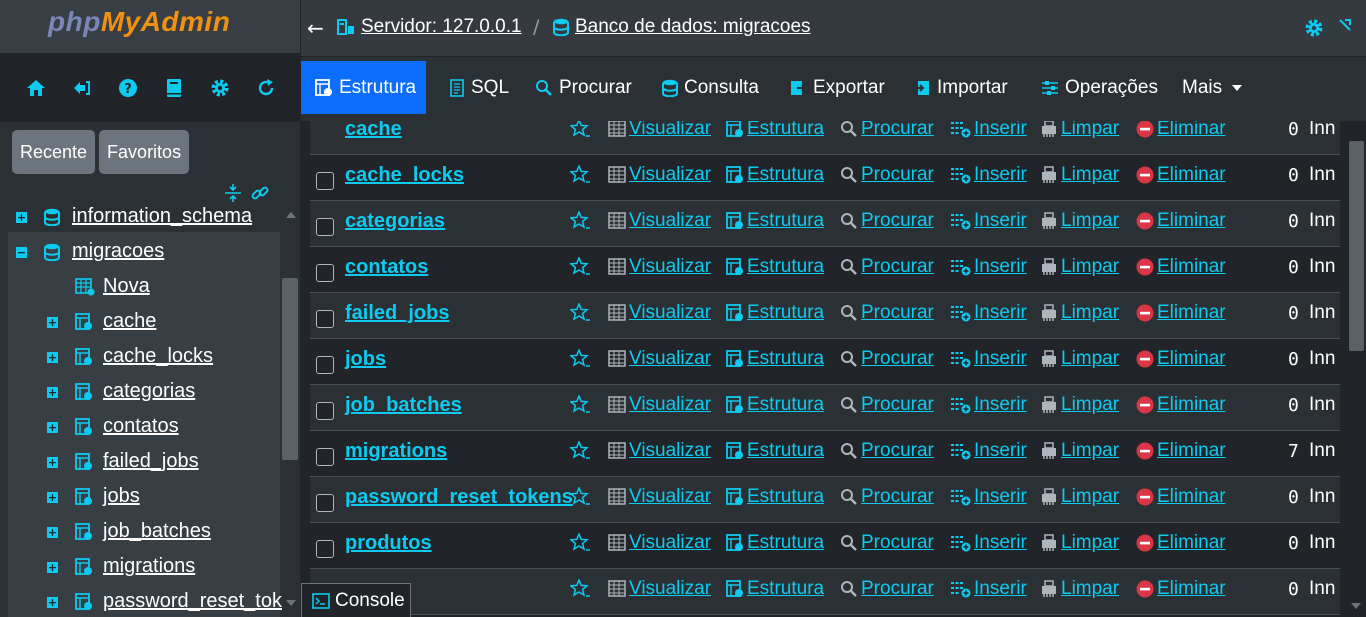 Image resolution: width=1366 pixels, height=617 pixels. Describe the element at coordinates (404, 175) in the screenshot. I see `table-name-link: cache_locks` at that location.